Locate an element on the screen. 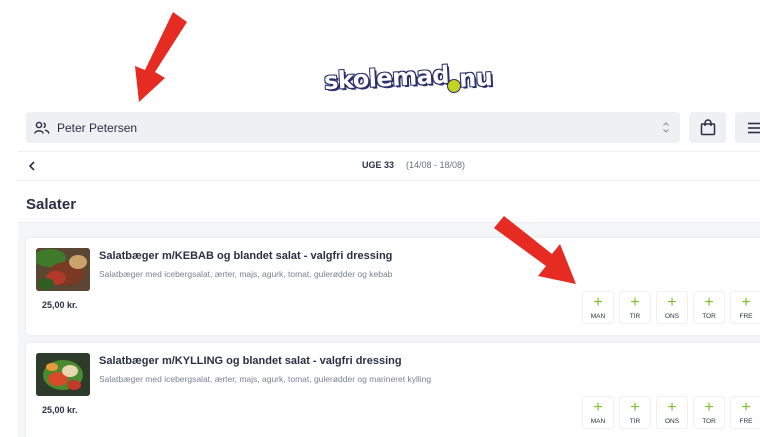 The height and width of the screenshot is (437, 760). skolemad-logo: skolemad nu is located at coordinates (408, 78).